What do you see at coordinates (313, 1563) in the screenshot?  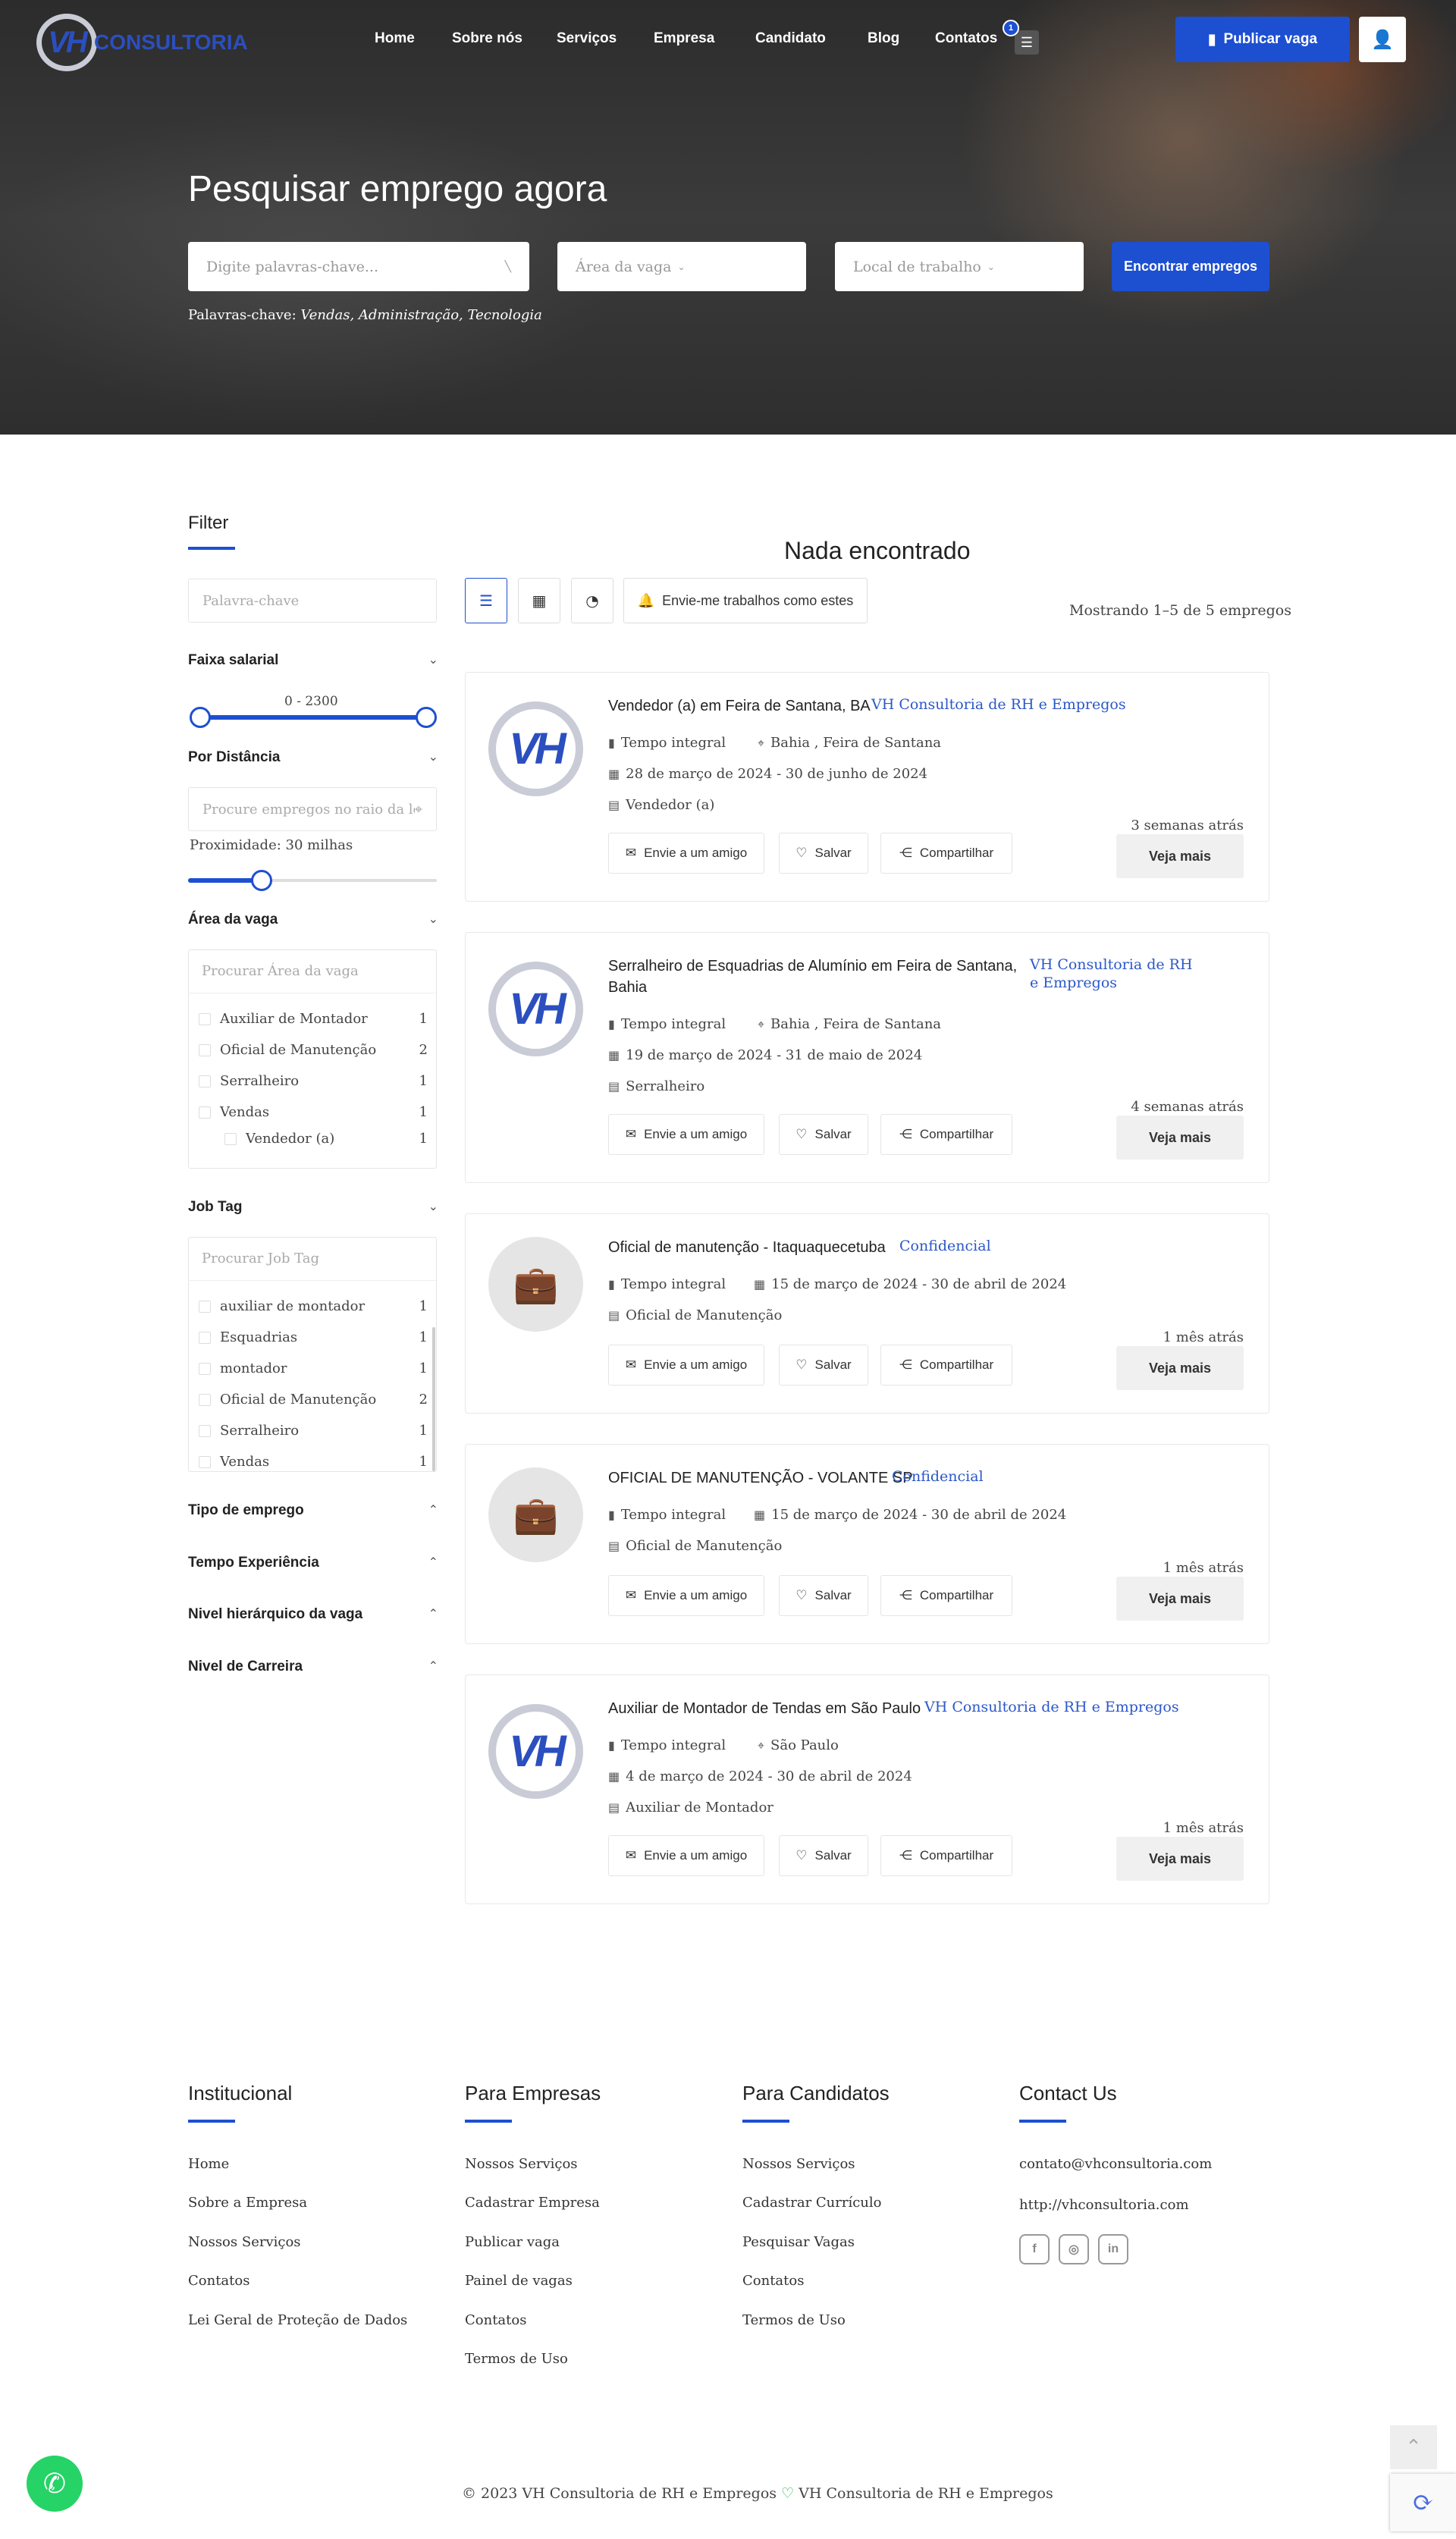 I see `experience-section-toggle: Tempo Experiência ⌃` at bounding box center [313, 1563].